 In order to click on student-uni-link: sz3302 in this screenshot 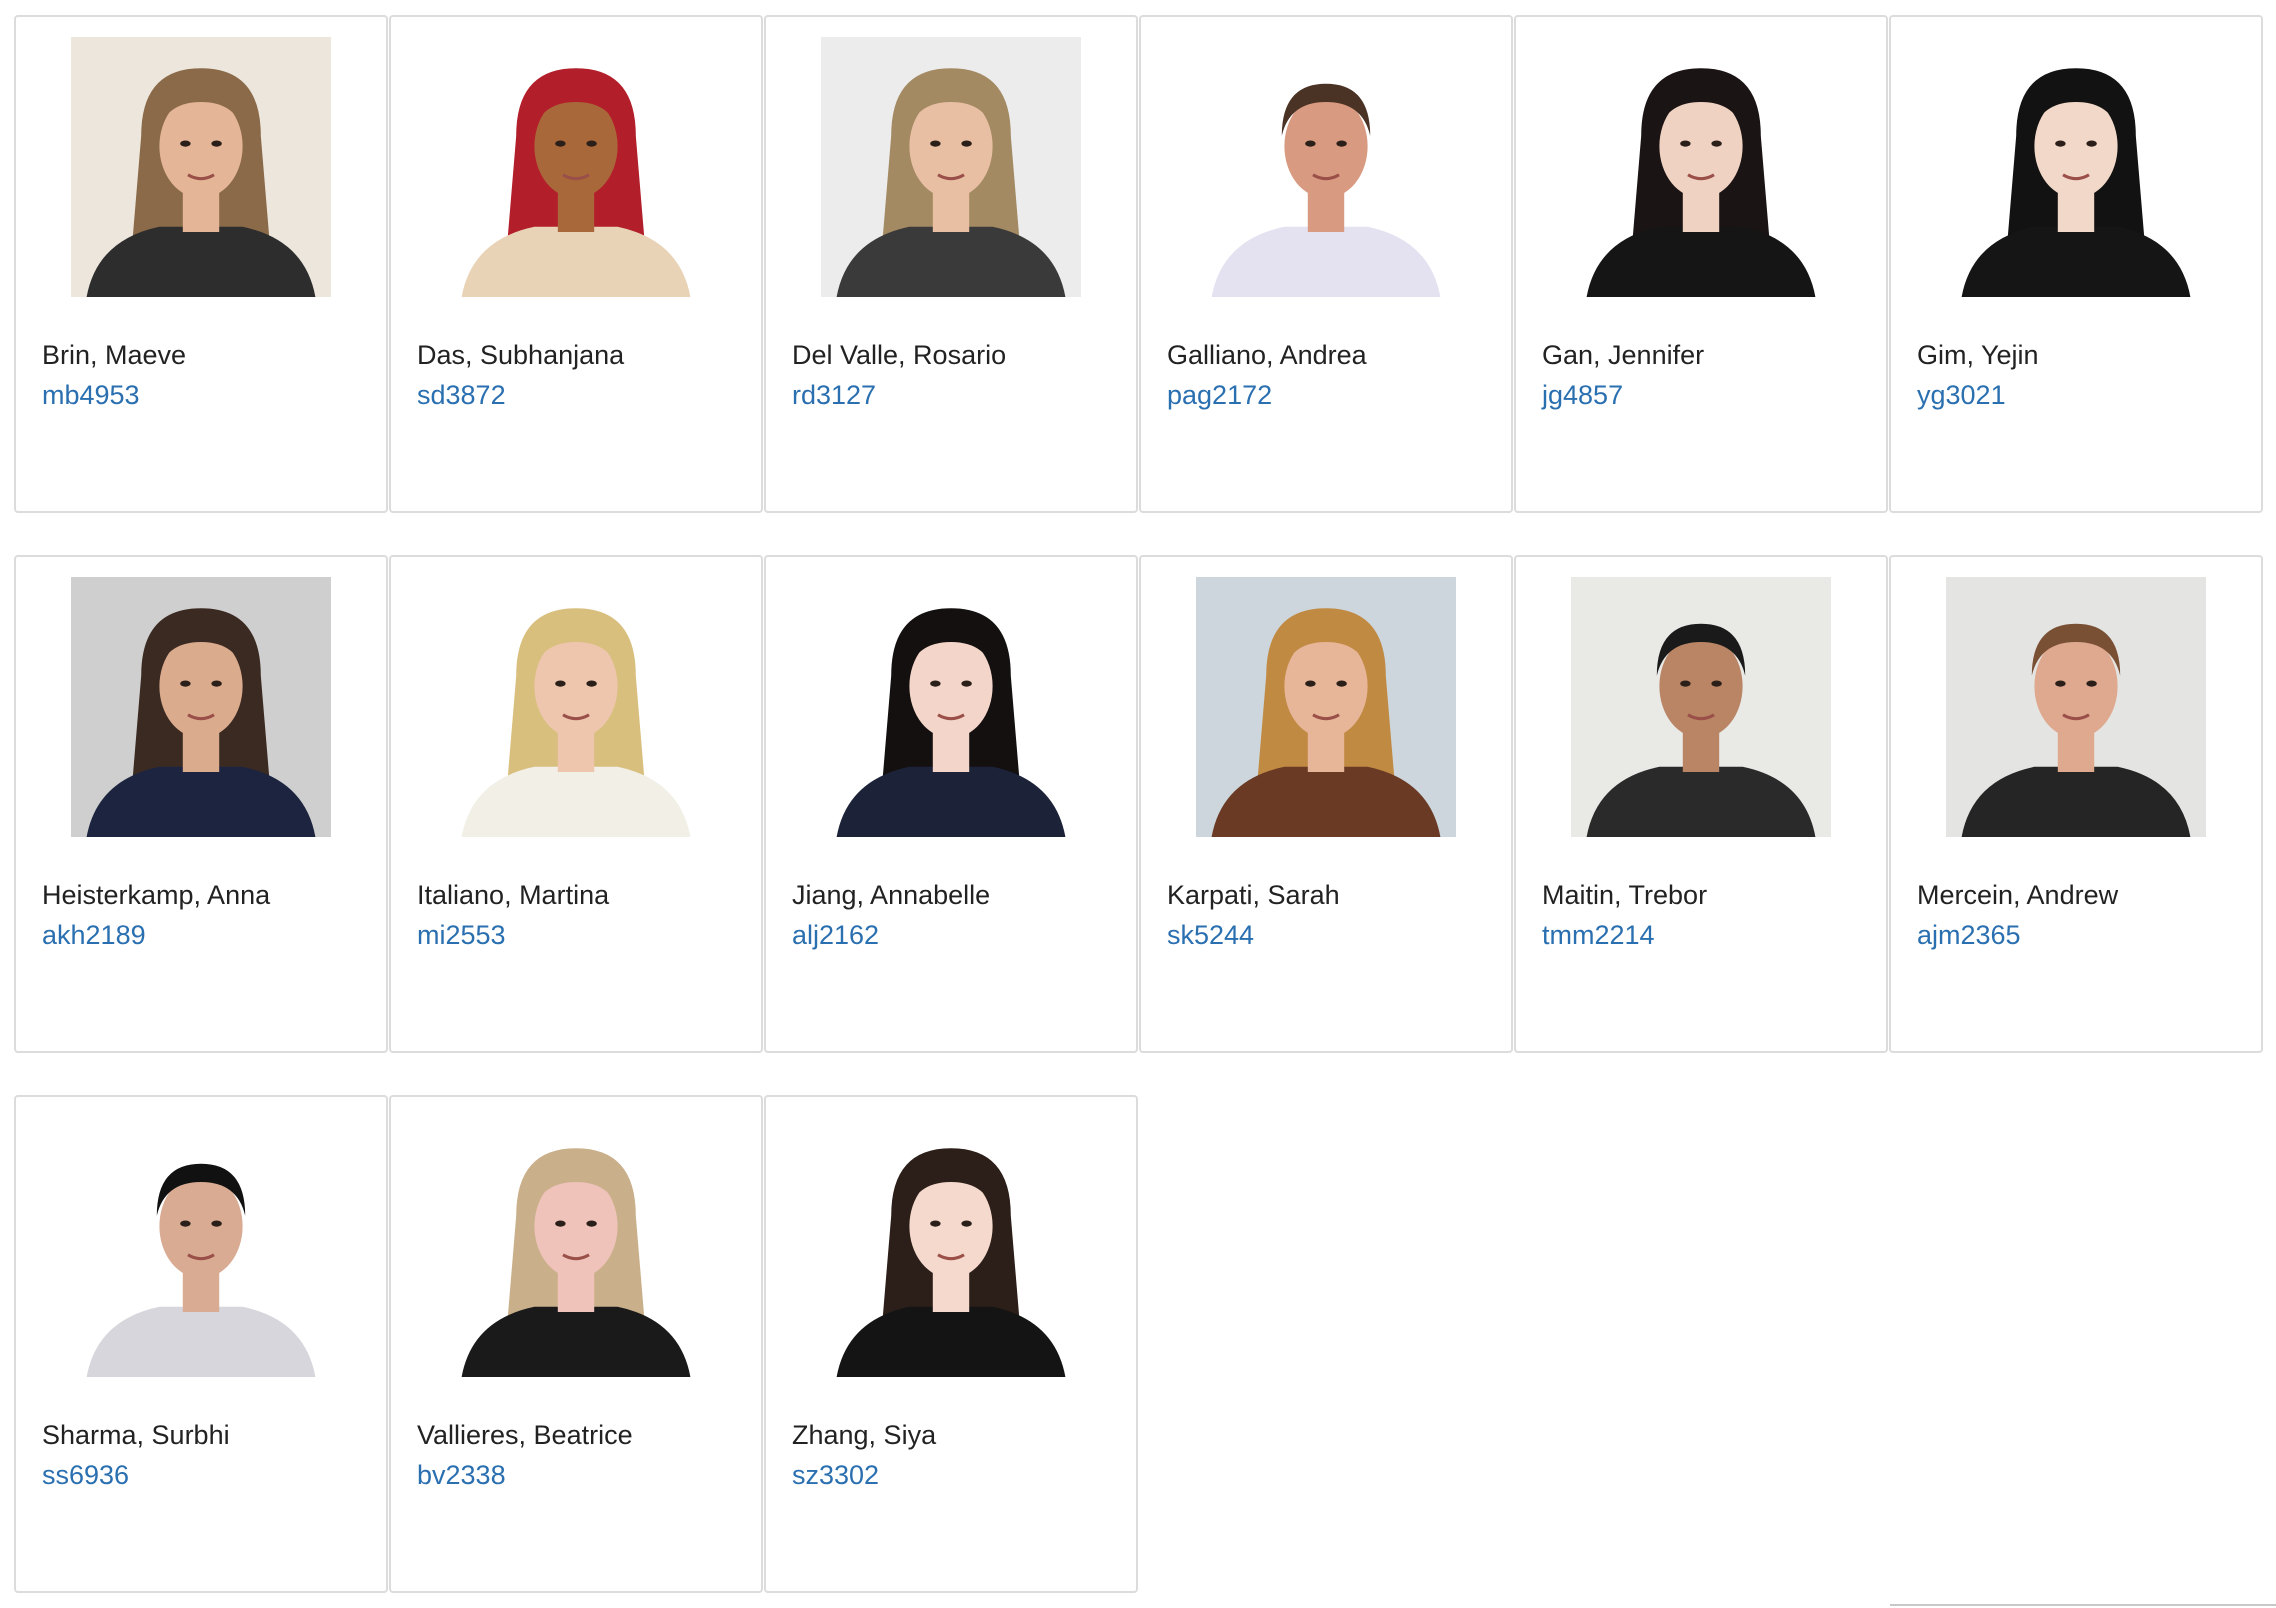, I will do `click(835, 1475)`.